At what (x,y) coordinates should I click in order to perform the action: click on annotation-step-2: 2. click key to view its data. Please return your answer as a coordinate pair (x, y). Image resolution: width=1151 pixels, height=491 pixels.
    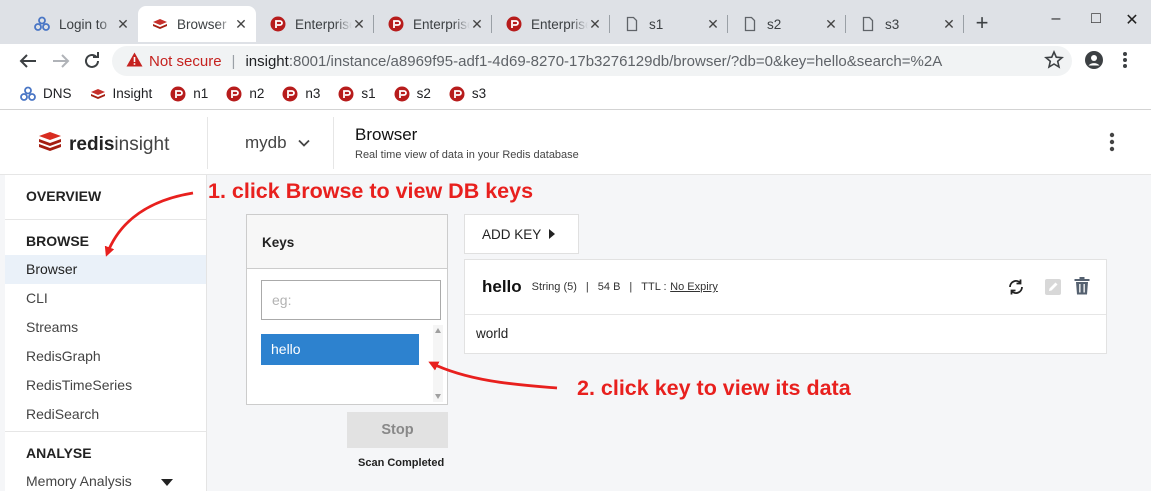
    Looking at the image, I should click on (714, 388).